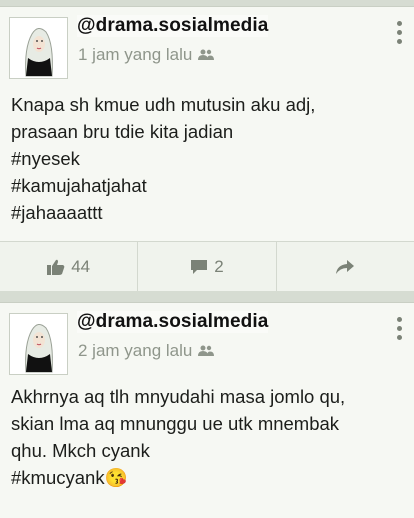  I want to click on share-icon, so click(345, 266).